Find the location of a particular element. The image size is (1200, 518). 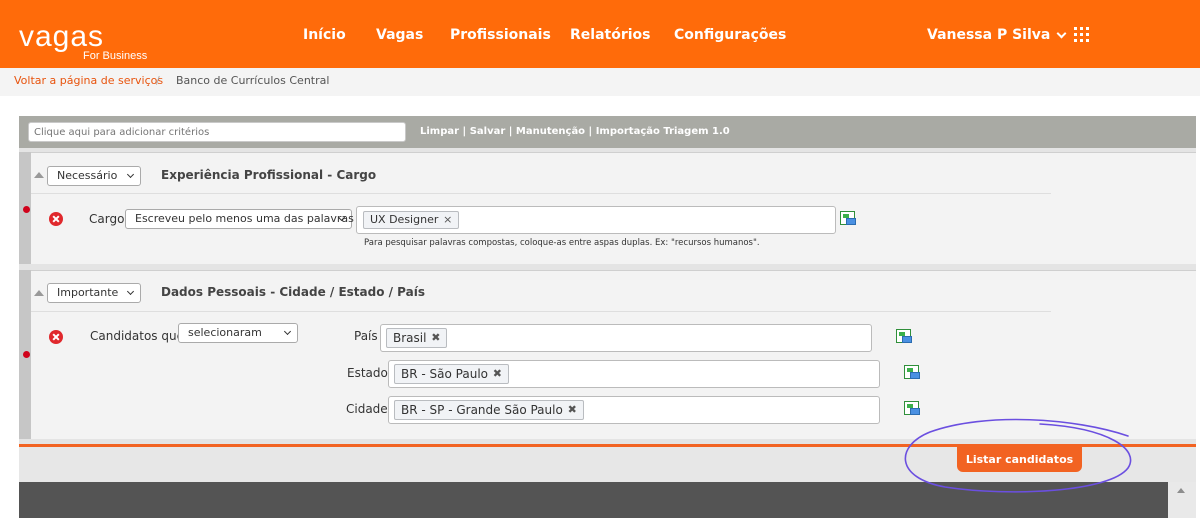

match-mode-select: Escreveu pelo menos uma das palavras is located at coordinates (239, 219).